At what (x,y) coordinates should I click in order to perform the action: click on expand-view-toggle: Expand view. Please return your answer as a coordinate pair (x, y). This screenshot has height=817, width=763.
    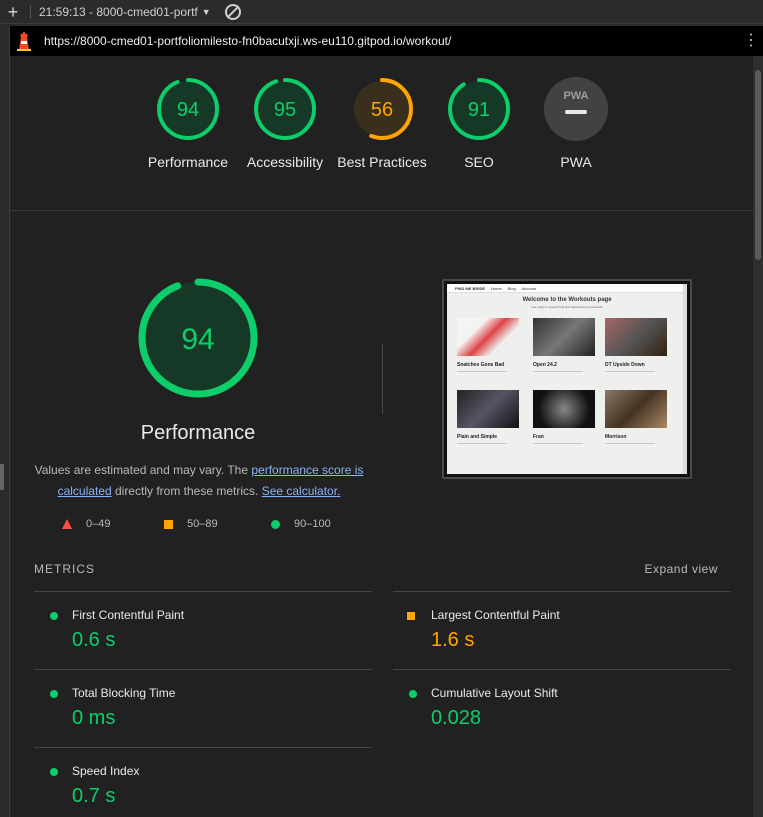
    Looking at the image, I should click on (681, 569).